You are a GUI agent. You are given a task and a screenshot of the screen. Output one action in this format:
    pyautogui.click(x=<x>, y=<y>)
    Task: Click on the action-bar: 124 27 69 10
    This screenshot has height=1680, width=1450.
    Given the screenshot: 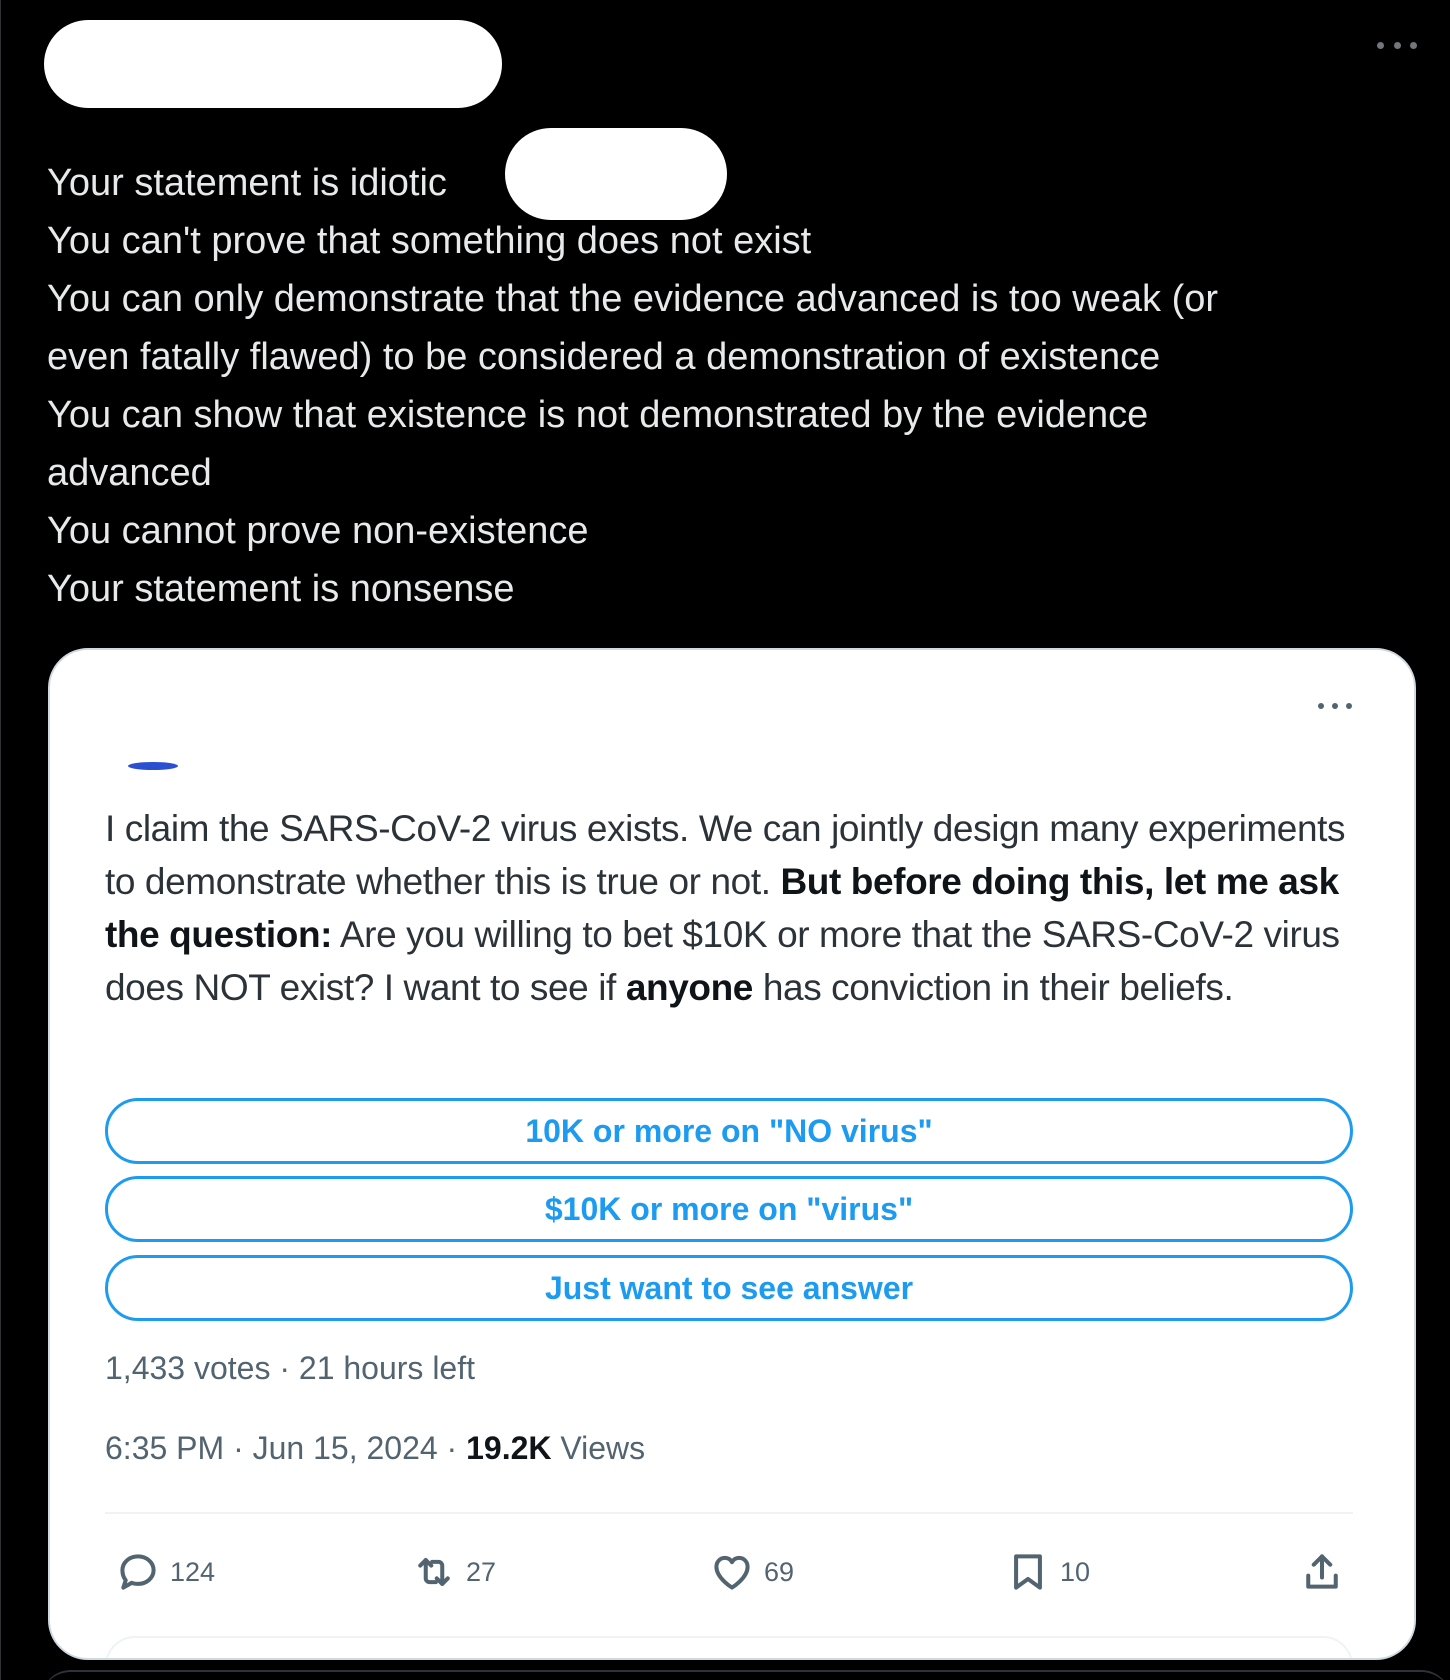 What is the action you would take?
    pyautogui.click(x=732, y=1570)
    